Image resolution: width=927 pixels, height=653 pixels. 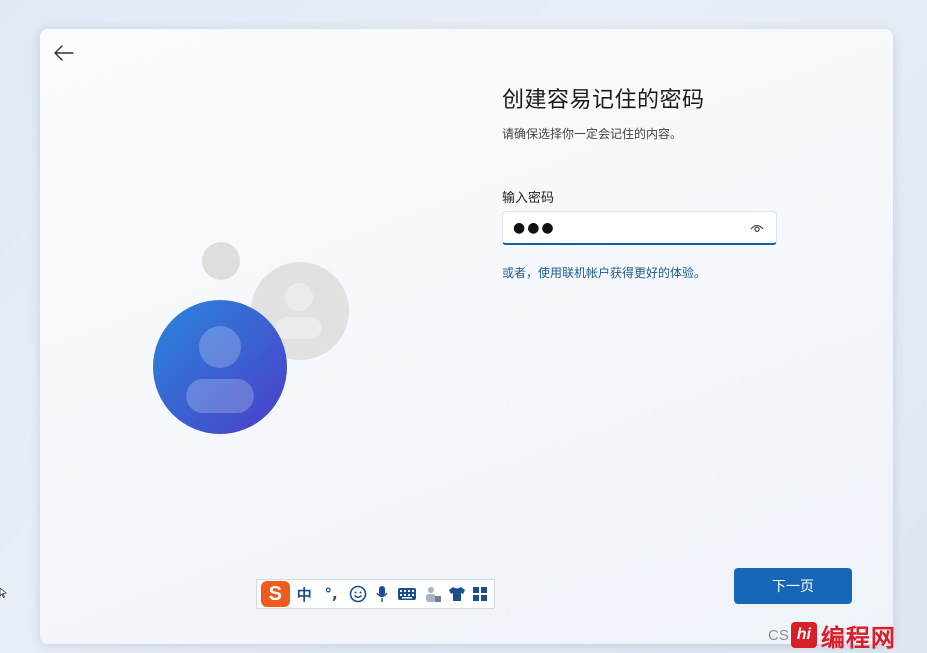 I want to click on keyboard-icon, so click(x=407, y=594).